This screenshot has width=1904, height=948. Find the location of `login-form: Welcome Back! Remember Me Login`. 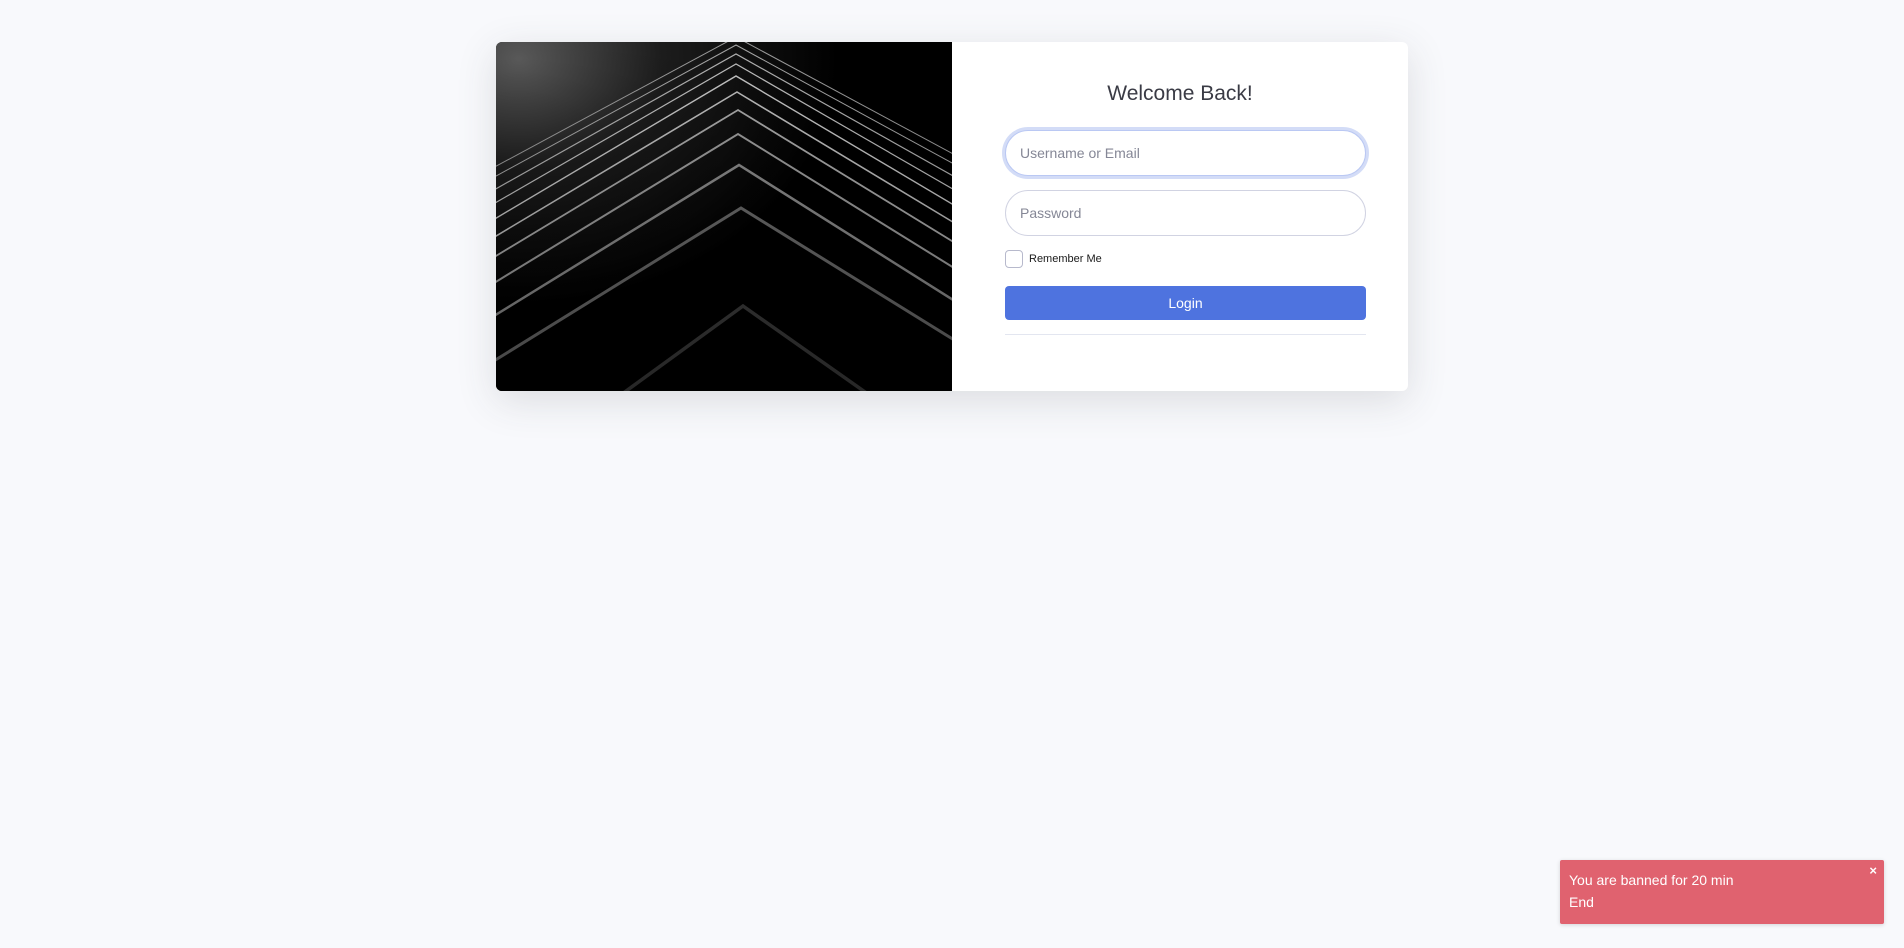

login-form: Welcome Back! Remember Me Login is located at coordinates (1180, 216).